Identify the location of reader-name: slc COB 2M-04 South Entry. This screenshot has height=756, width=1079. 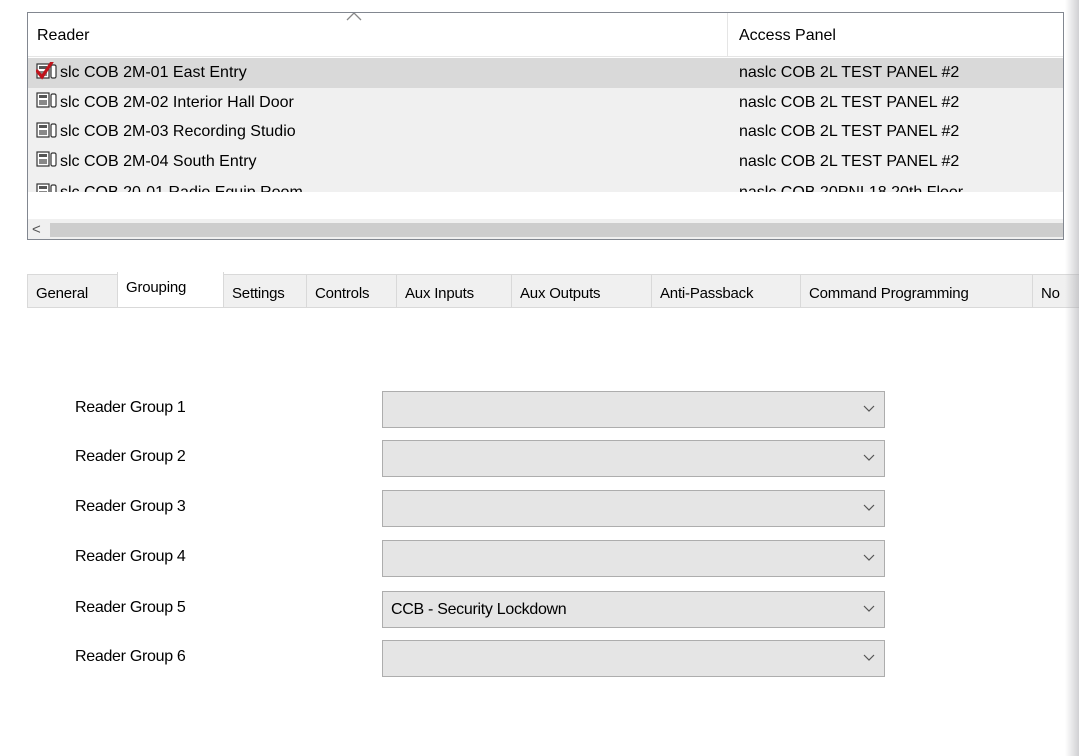
(158, 161).